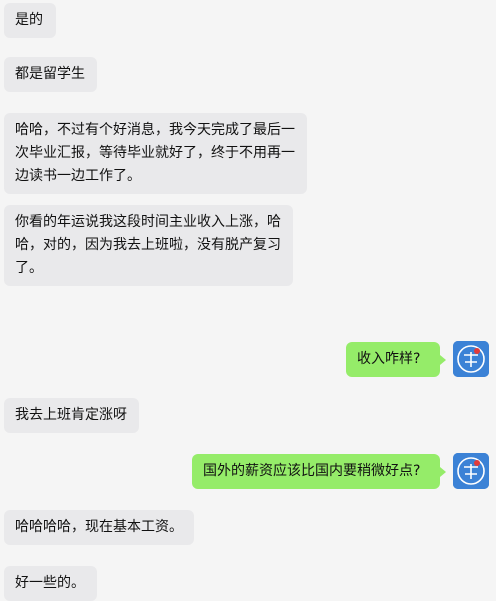  I want to click on message-bubble-incoming: 我去上班肯定涨呀, so click(71, 415).